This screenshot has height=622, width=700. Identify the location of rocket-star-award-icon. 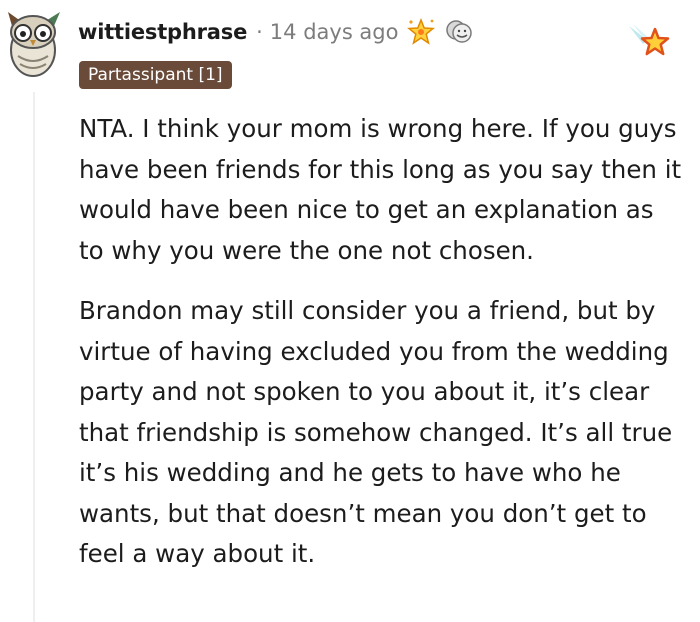
(649, 44).